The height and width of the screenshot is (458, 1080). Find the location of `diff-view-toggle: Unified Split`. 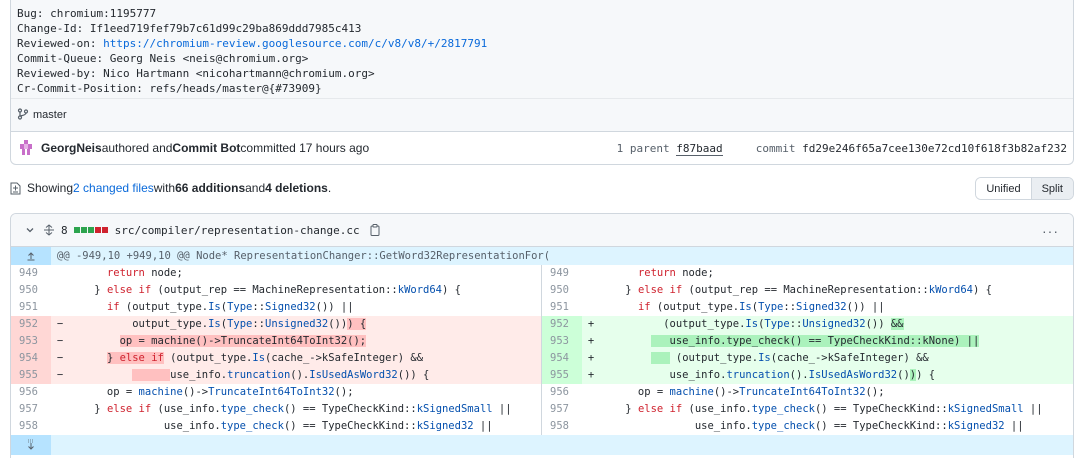

diff-view-toggle: Unified Split is located at coordinates (1024, 188).